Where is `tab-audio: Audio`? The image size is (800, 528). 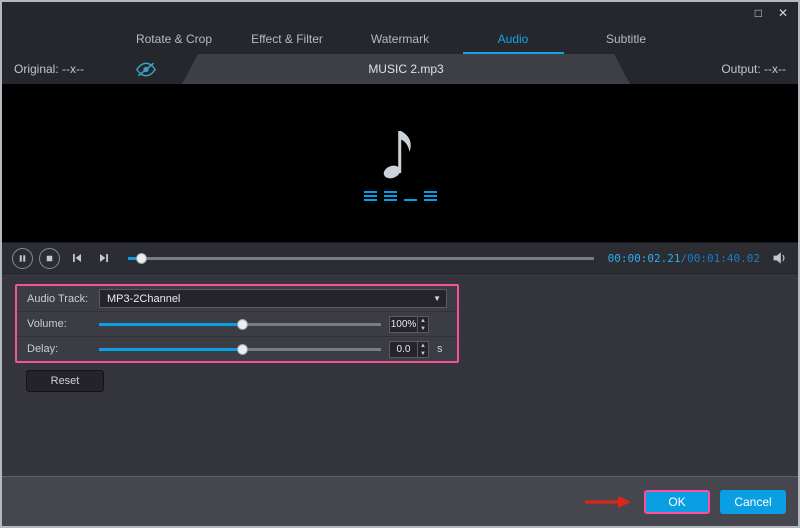 tab-audio: Audio is located at coordinates (513, 39).